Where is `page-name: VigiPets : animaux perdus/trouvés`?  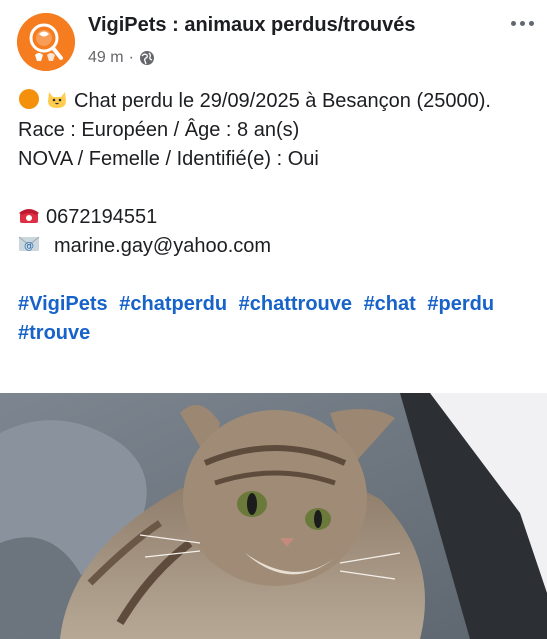 page-name: VigiPets : animaux perdus/trouvés is located at coordinates (252, 25).